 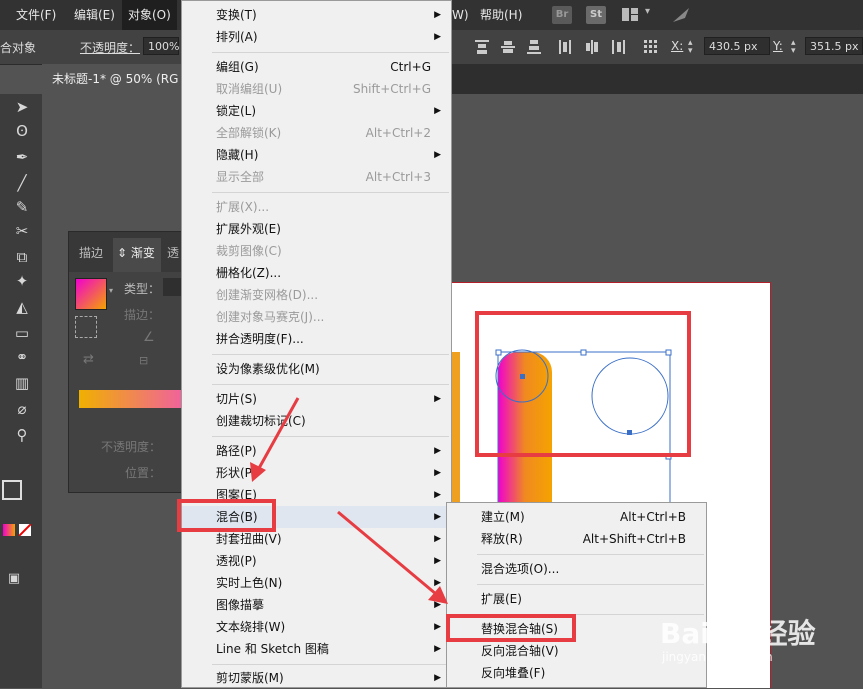 What do you see at coordinates (387, 553) in the screenshot?
I see `arrow-to-replace-spine` at bounding box center [387, 553].